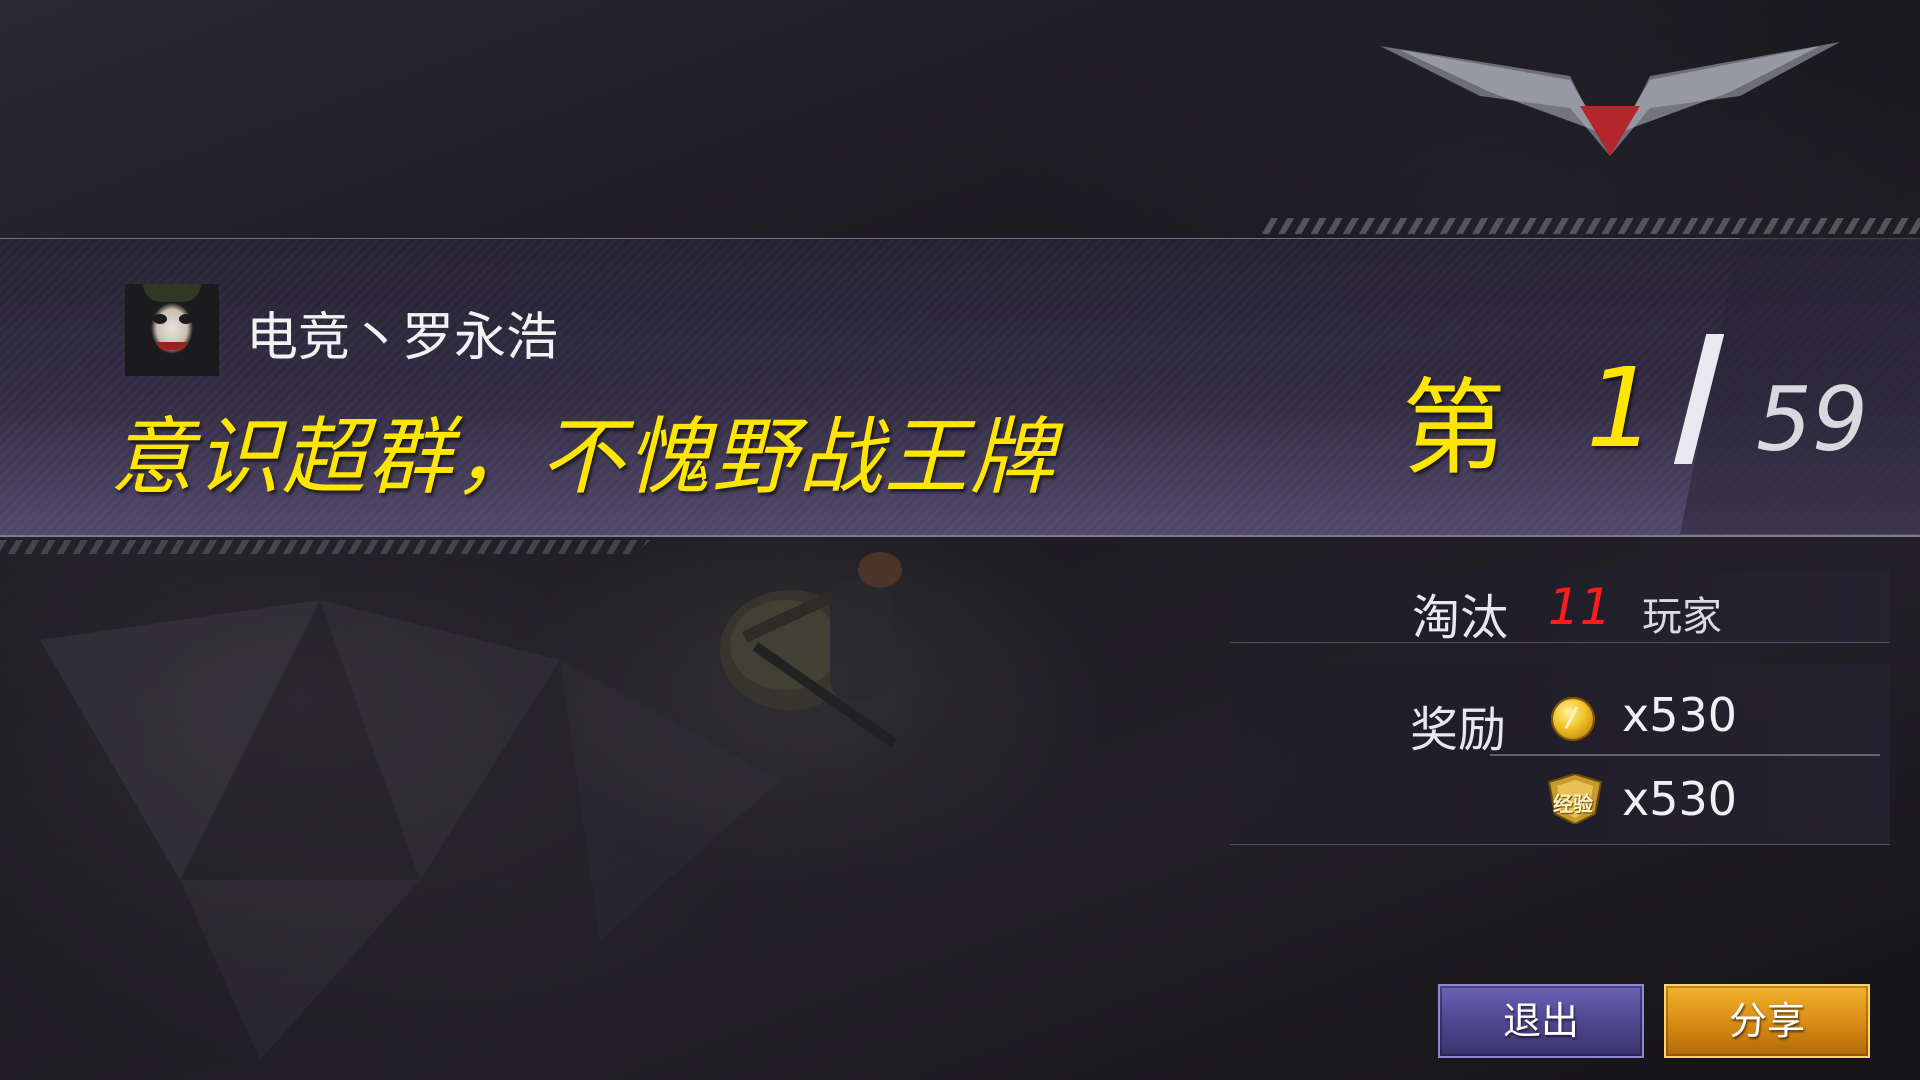 This screenshot has width=1920, height=1080. Describe the element at coordinates (325, 547) in the screenshot. I see `banner-bottom-stripe` at that location.